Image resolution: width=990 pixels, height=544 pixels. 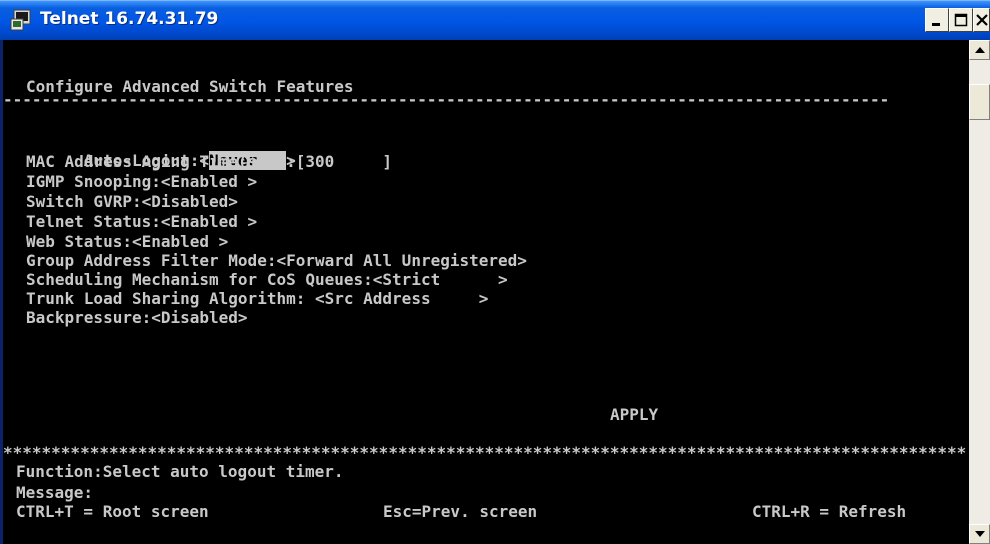 What do you see at coordinates (137, 318) in the screenshot?
I see `backpressure-field: Backpressure:<Disabled>` at bounding box center [137, 318].